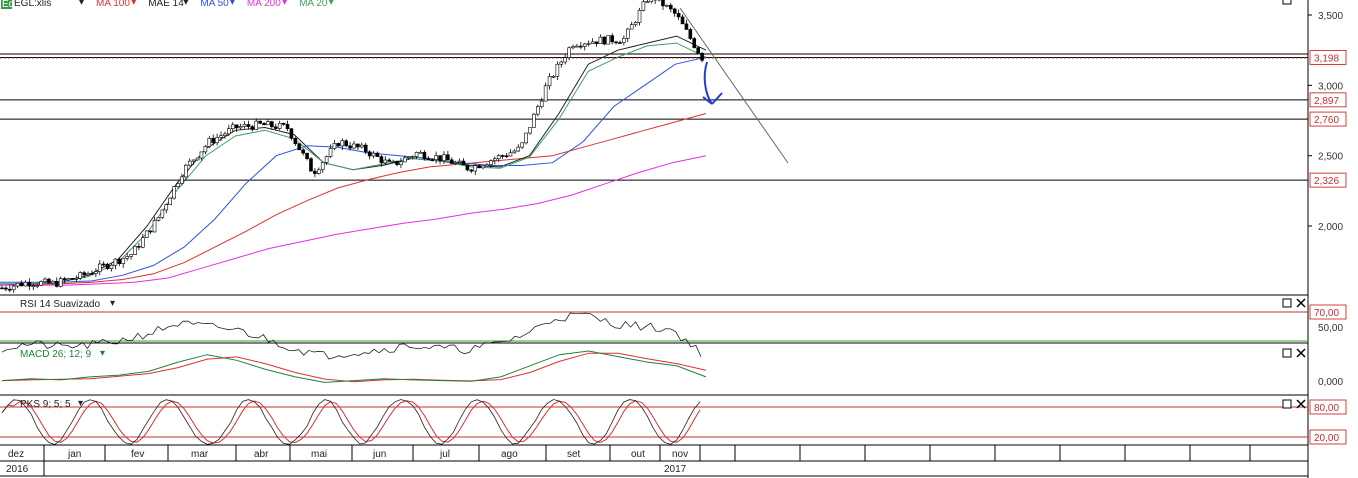 The width and height of the screenshot is (1358, 478). I want to click on macd-dropdown-icon: ▾, so click(102, 353).